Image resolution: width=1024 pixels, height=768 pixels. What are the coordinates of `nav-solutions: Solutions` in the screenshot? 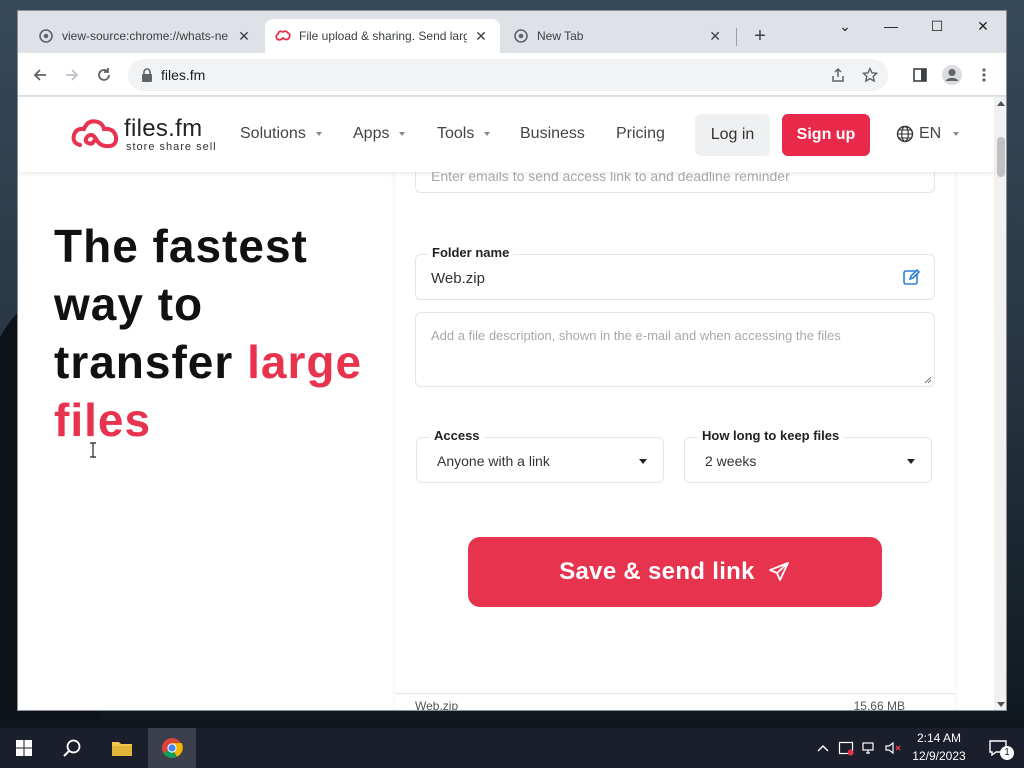 It's located at (281, 134).